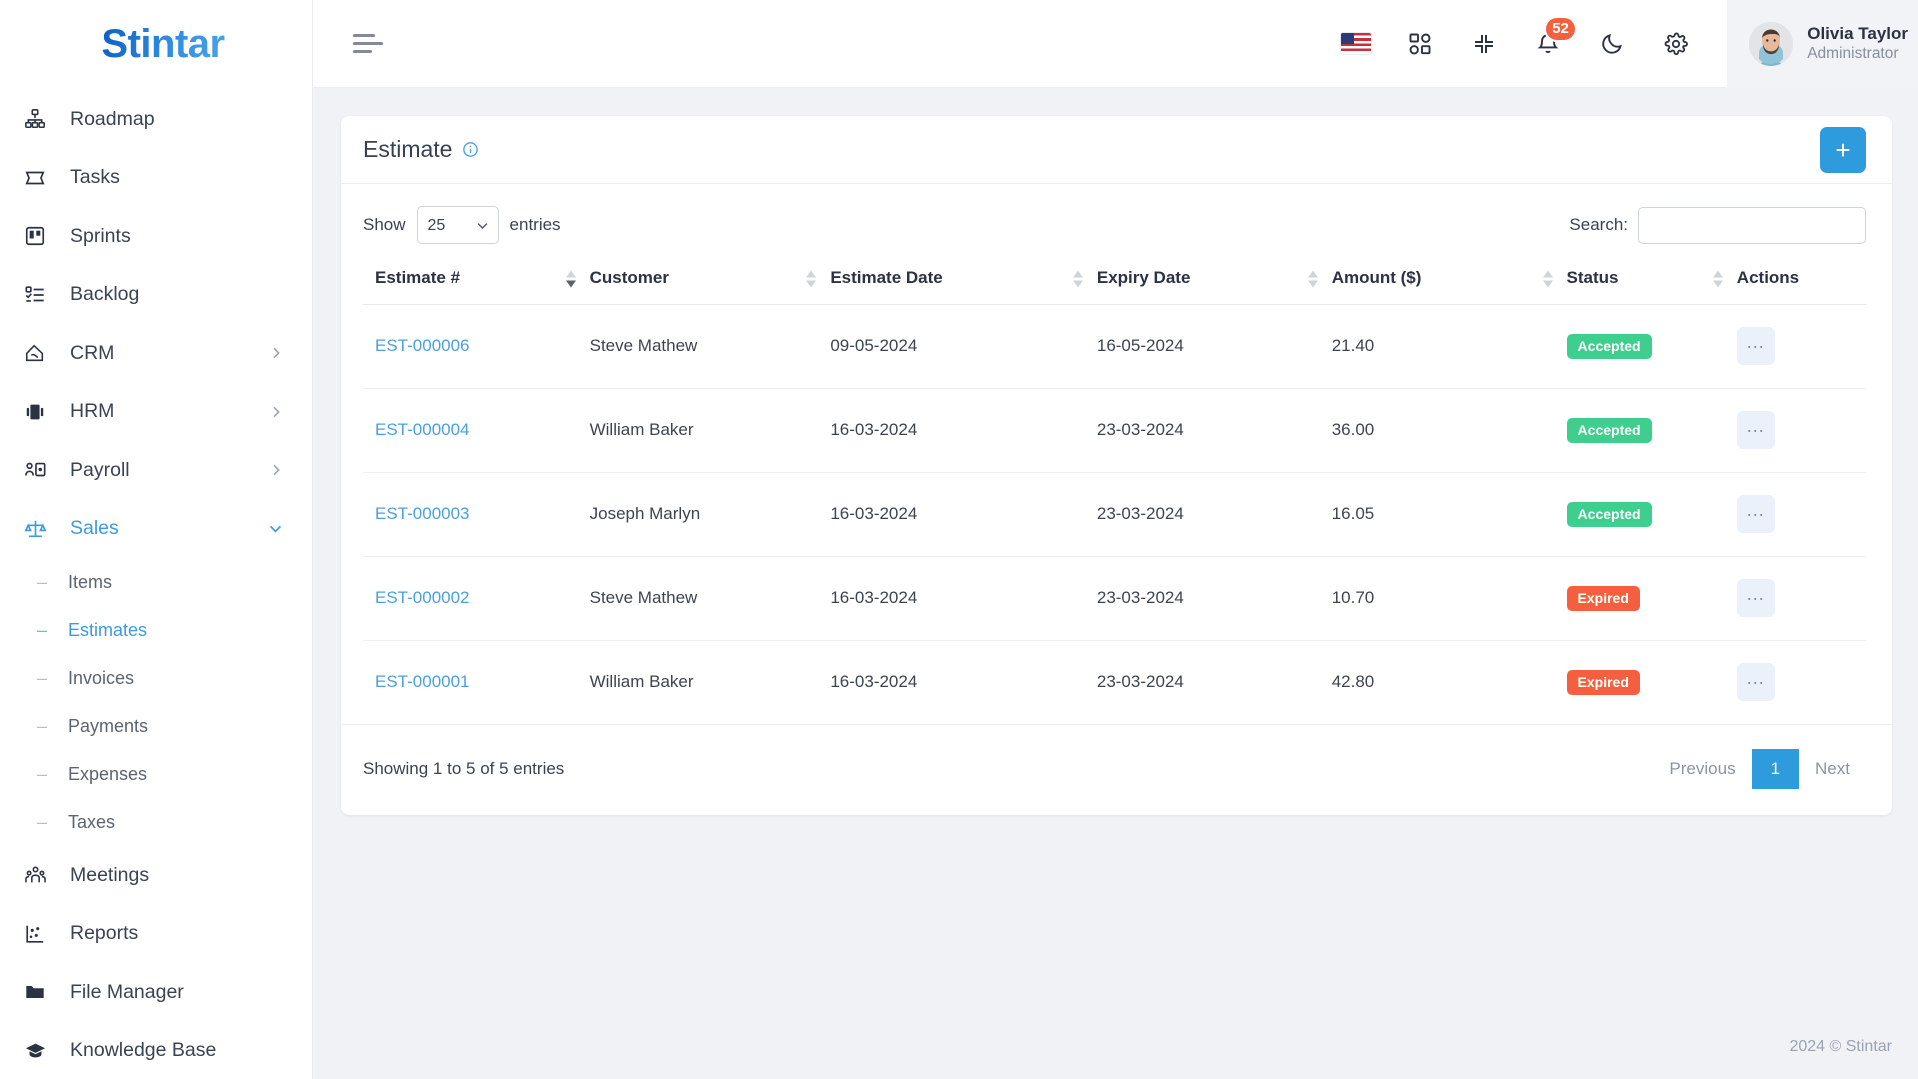 This screenshot has width=1918, height=1079. What do you see at coordinates (1449, 598) in the screenshot?
I see `cell-amount: 10.70` at bounding box center [1449, 598].